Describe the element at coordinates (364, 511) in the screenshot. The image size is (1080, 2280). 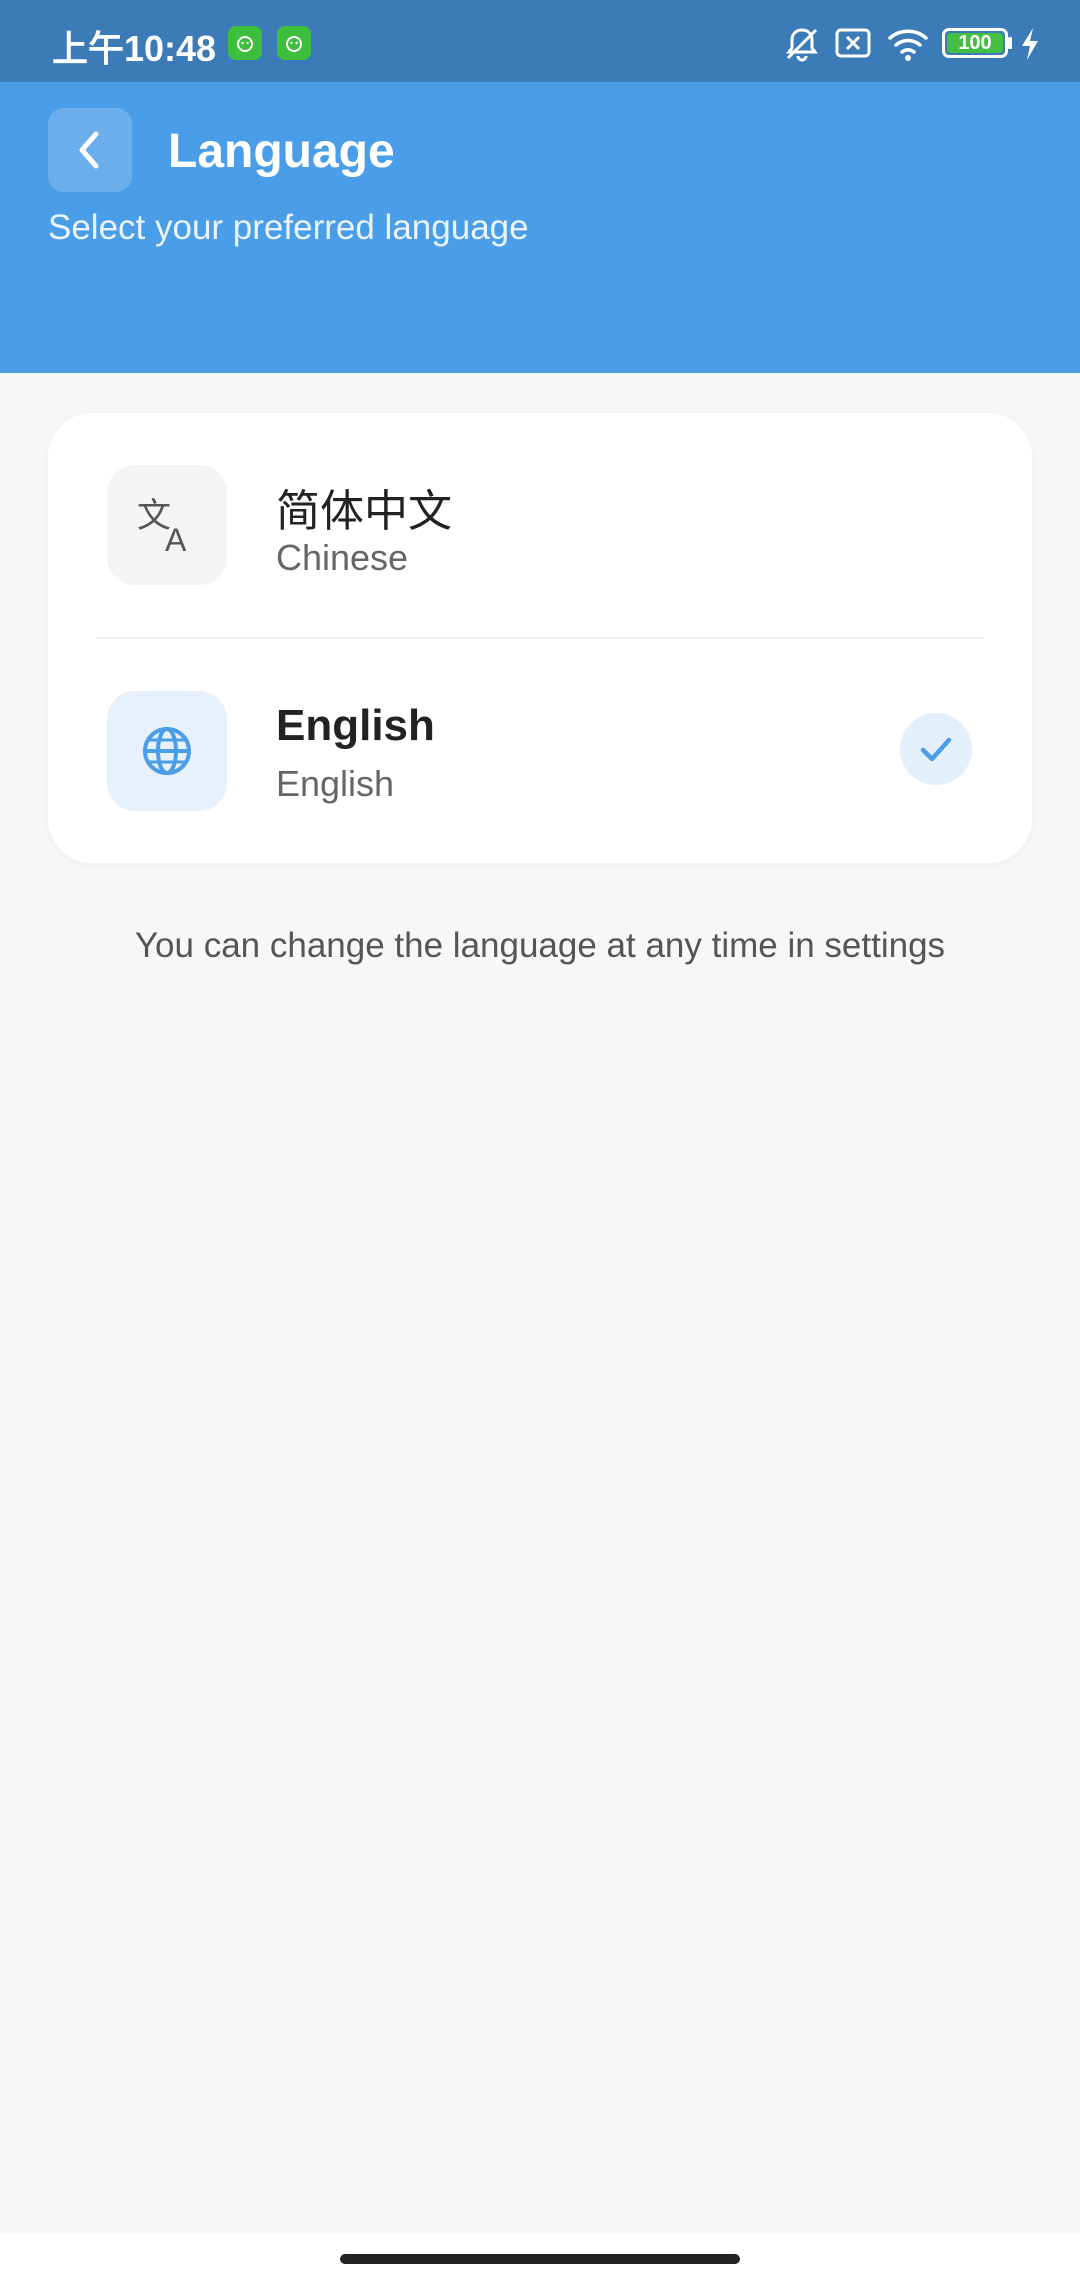
I see `language-name: 简体中文` at that location.